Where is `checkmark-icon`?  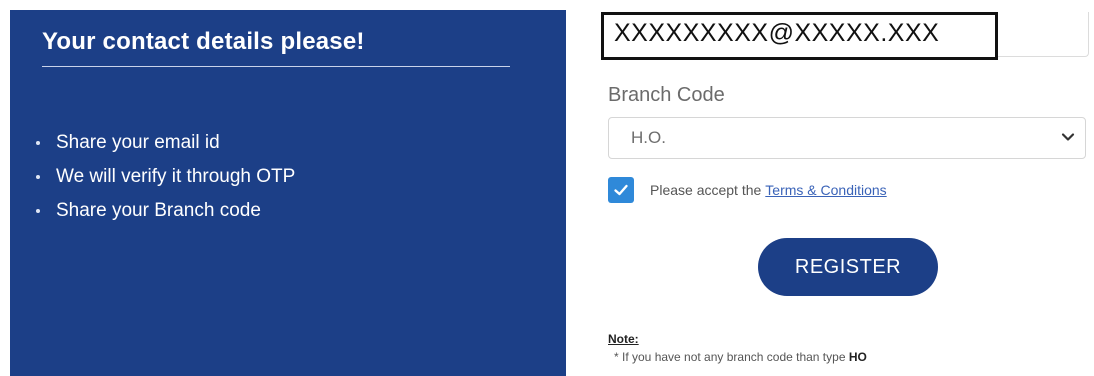 checkmark-icon is located at coordinates (621, 190).